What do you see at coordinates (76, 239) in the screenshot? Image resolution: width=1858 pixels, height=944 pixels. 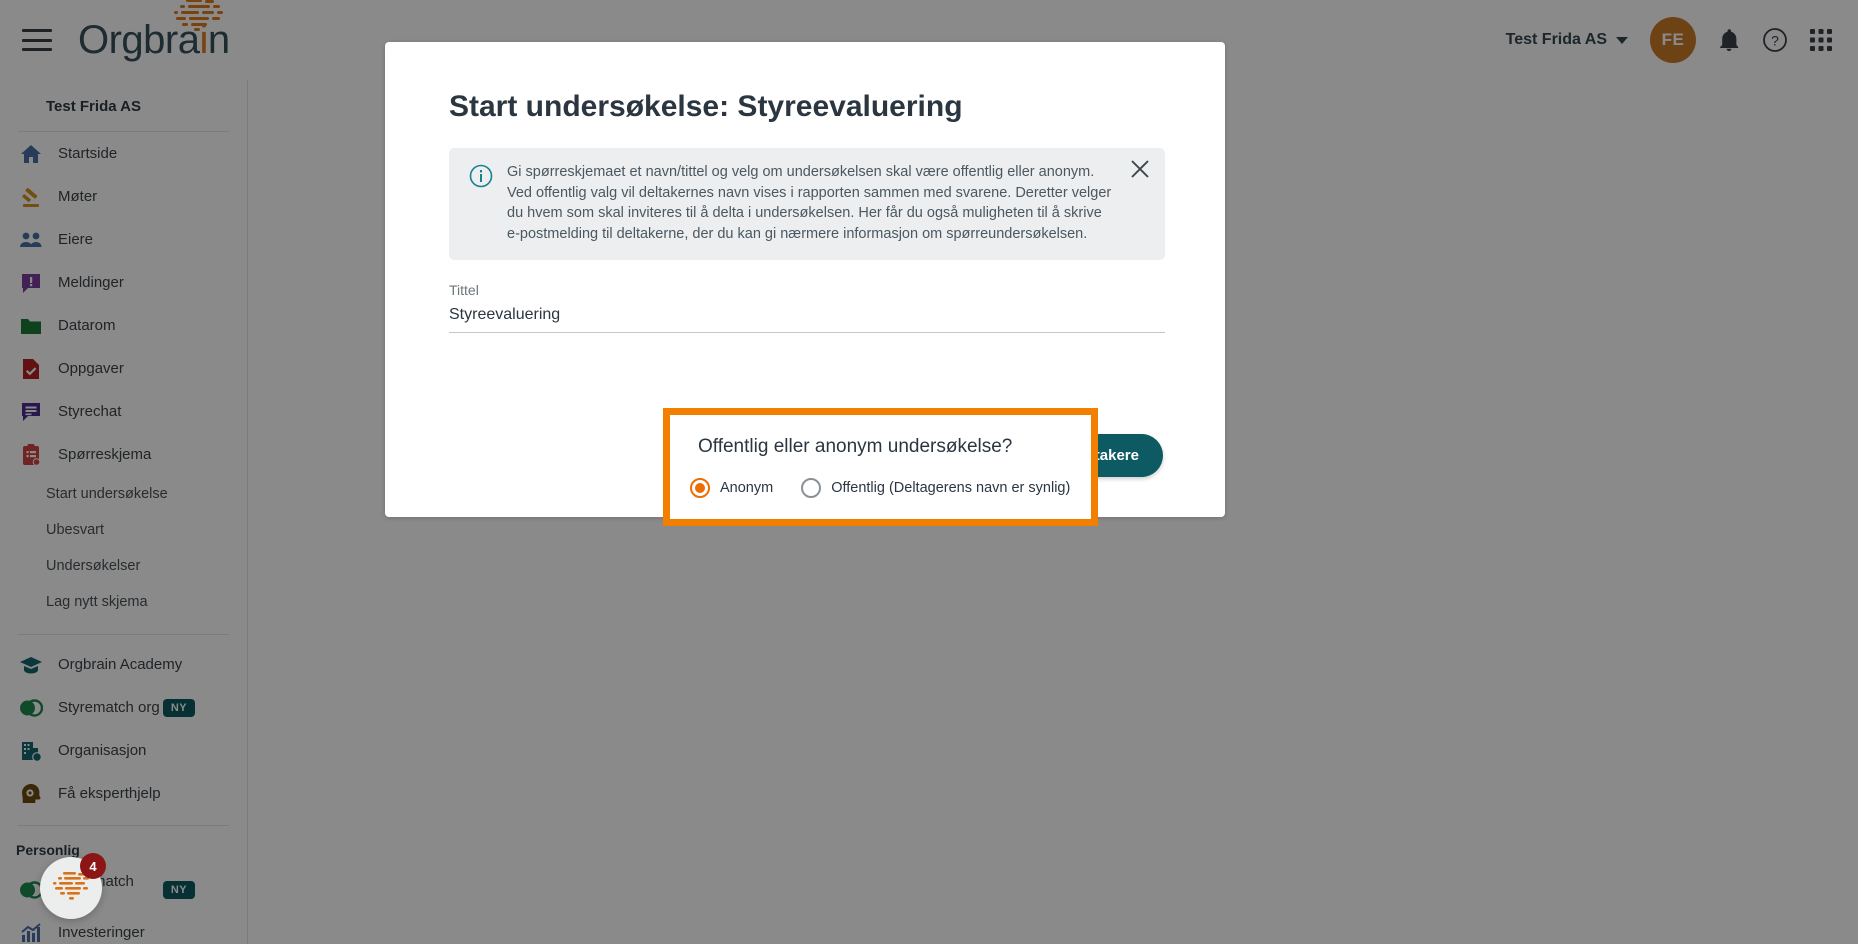 I see `sidebar-item-label: Eiere` at bounding box center [76, 239].